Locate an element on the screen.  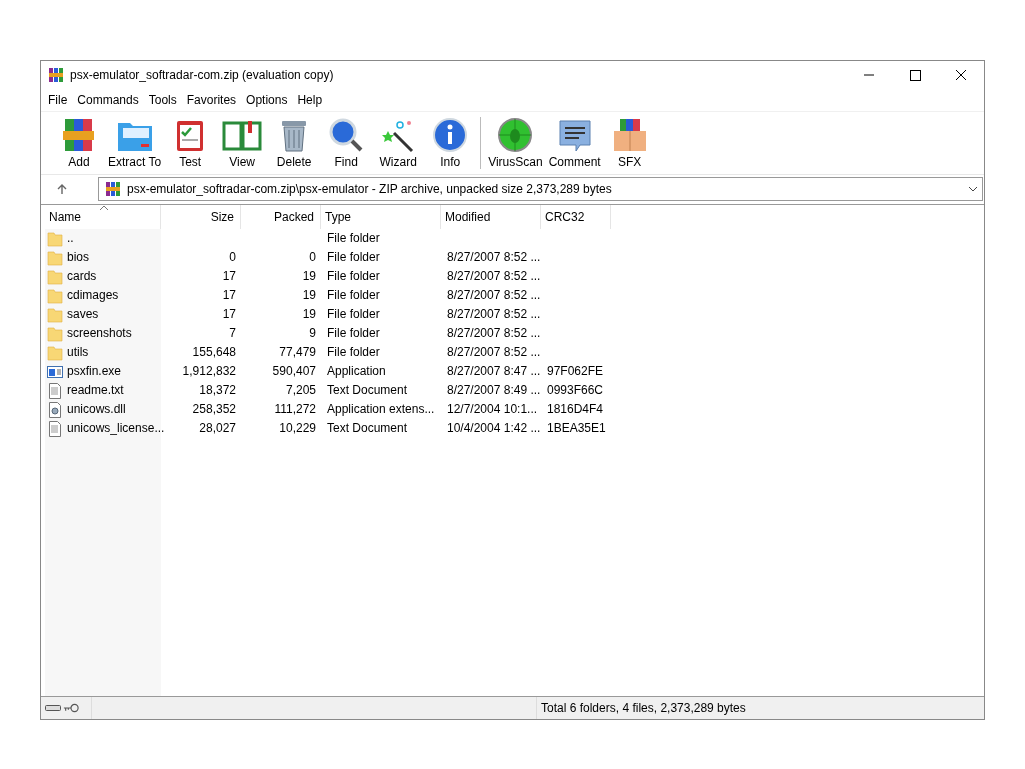
toolbar-button: SFX is located at coordinates (629, 143).